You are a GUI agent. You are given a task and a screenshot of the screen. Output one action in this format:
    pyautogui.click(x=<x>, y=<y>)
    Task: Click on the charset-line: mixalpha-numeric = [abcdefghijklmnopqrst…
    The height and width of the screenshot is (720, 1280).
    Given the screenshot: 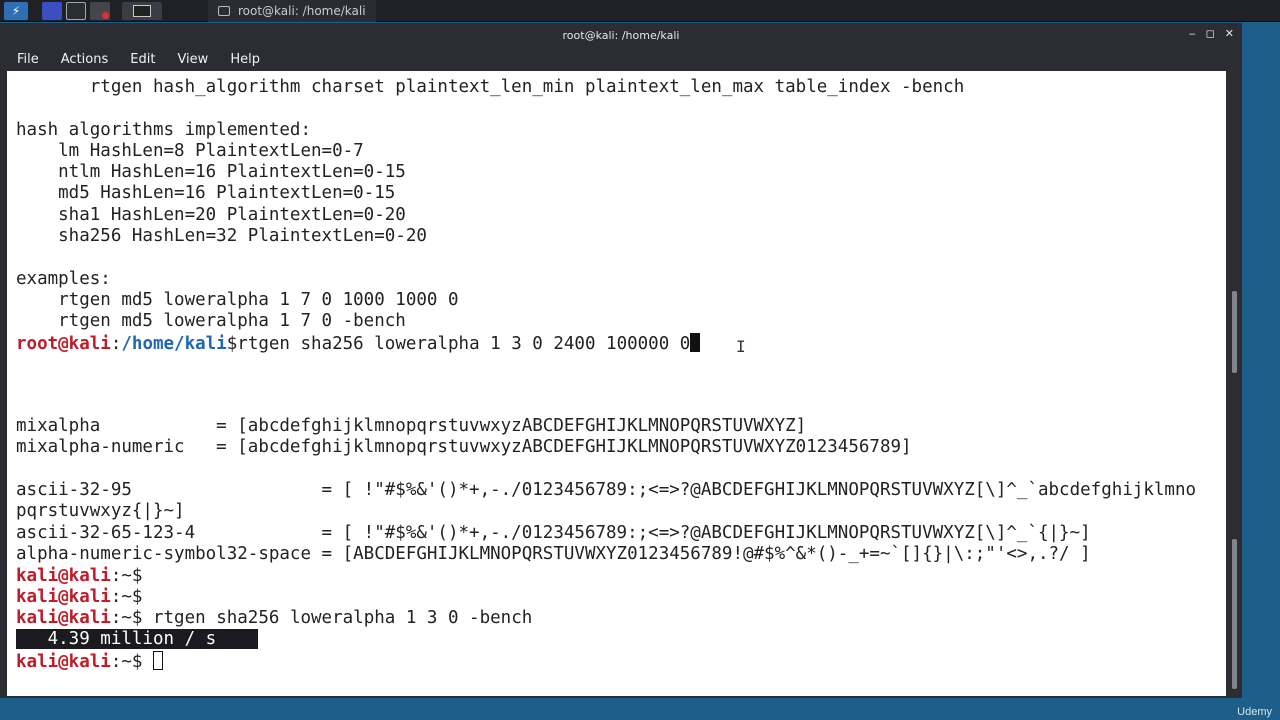 What is the action you would take?
    pyautogui.click(x=464, y=447)
    